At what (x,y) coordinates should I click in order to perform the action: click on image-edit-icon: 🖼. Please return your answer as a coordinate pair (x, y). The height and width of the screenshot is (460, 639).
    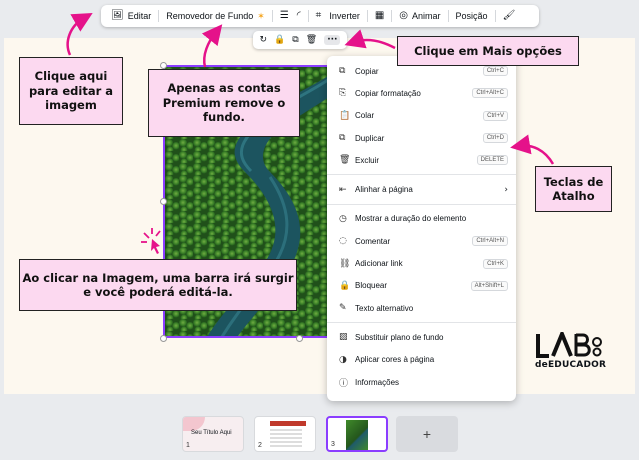
    Looking at the image, I should click on (117, 15).